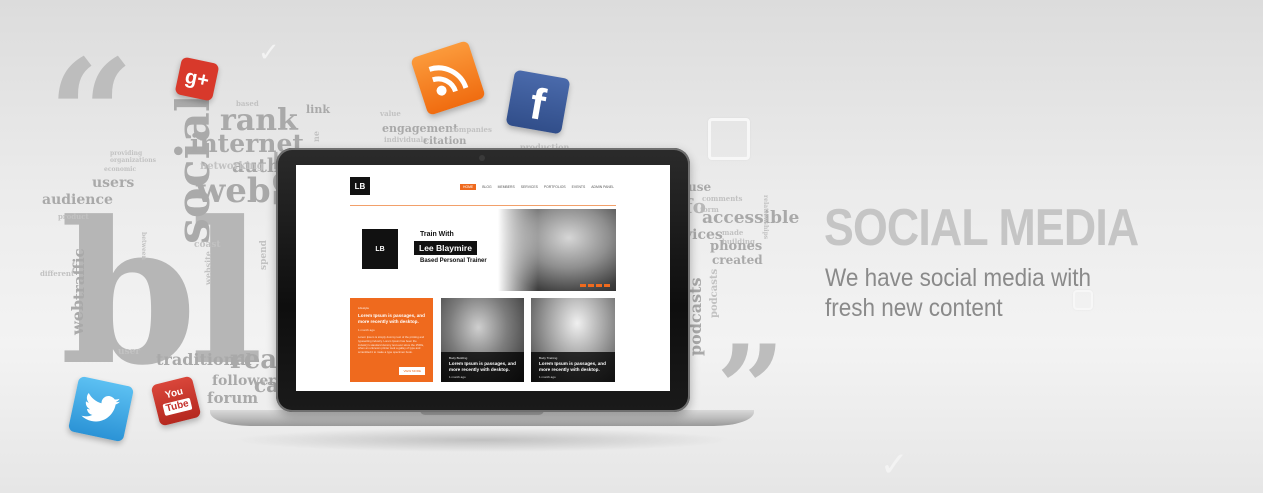 This screenshot has height=493, width=1263. I want to click on cloud-word-building: podcasts, so click(714, 293).